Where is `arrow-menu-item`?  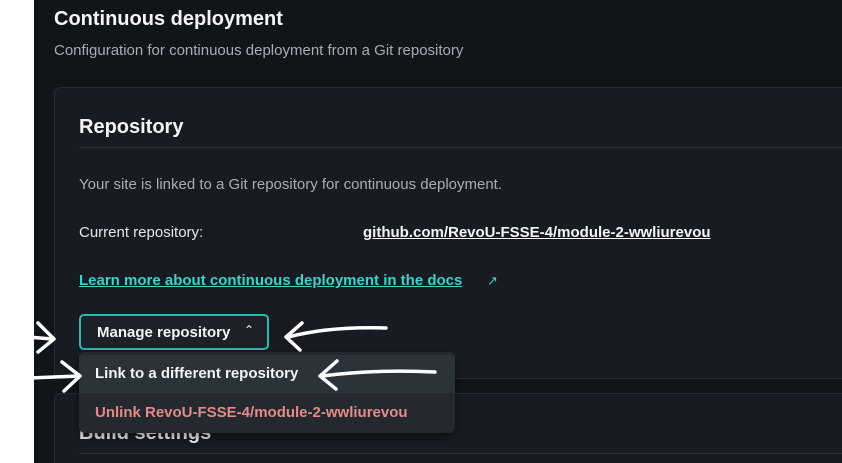 arrow-menu-item is located at coordinates (378, 373).